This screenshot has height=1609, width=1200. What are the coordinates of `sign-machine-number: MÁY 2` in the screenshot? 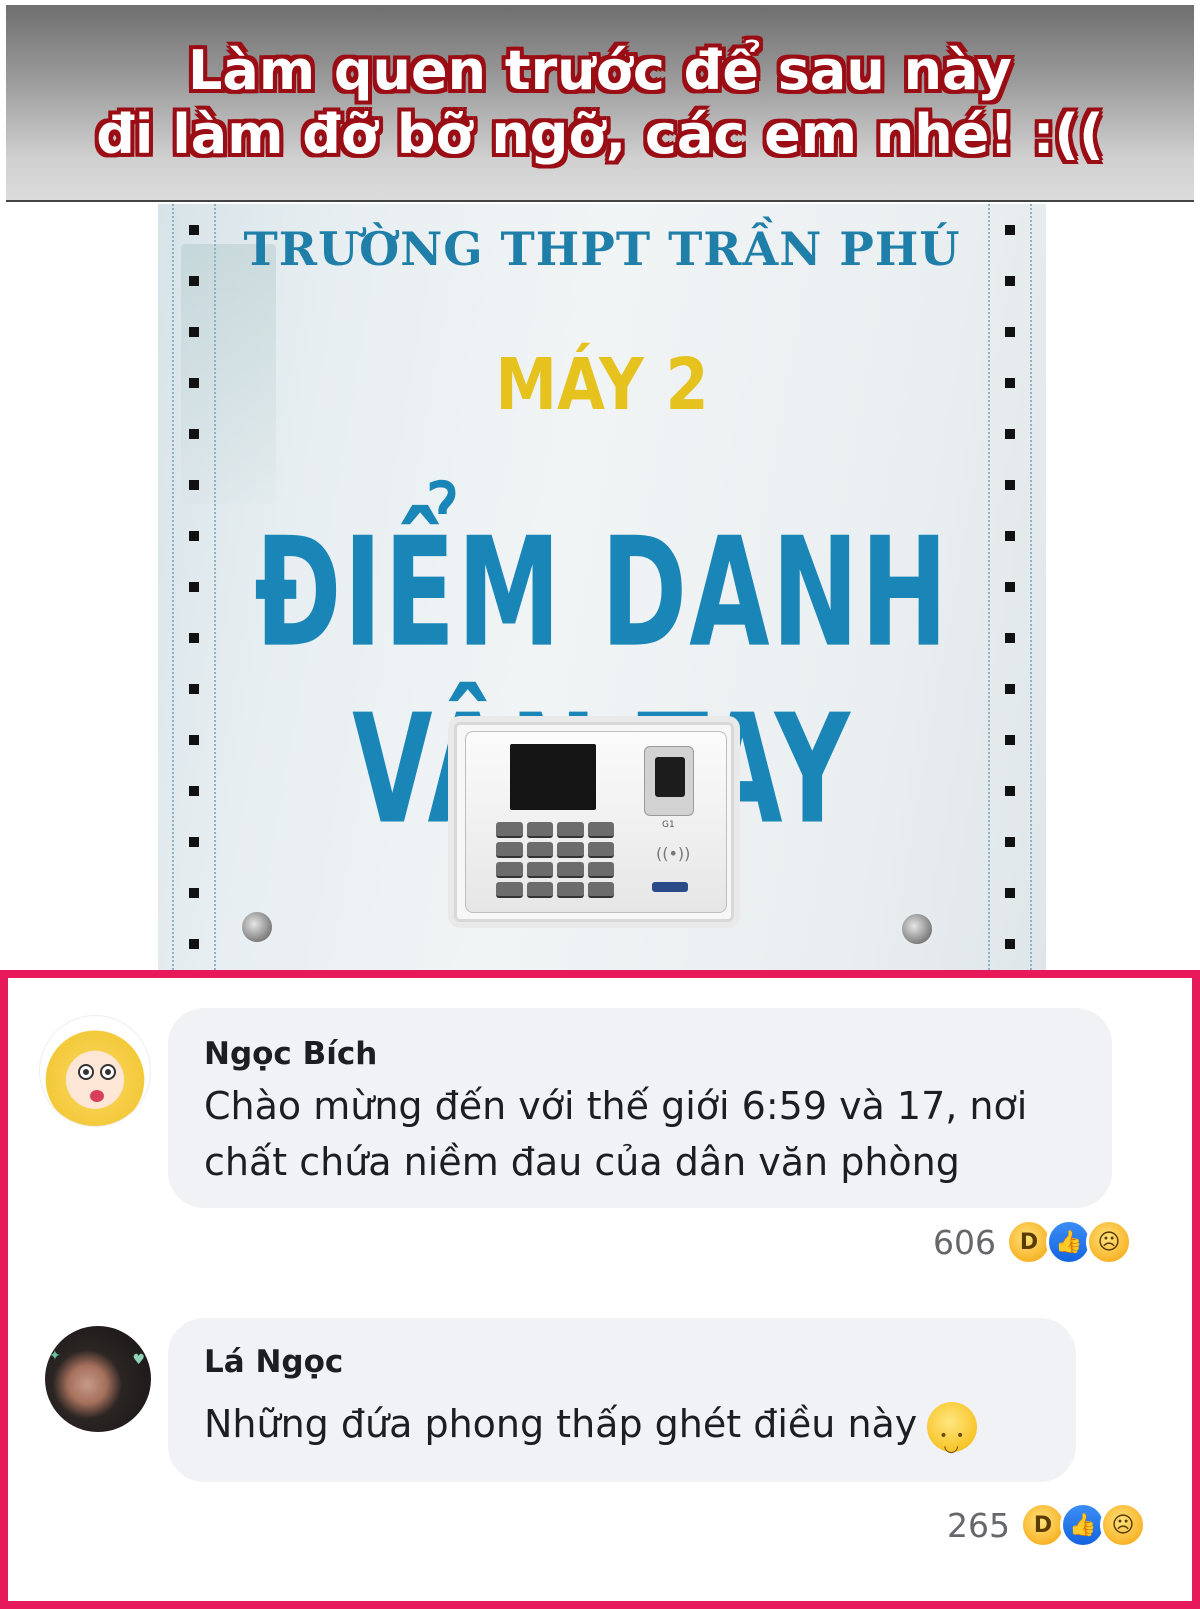 It's located at (602, 384).